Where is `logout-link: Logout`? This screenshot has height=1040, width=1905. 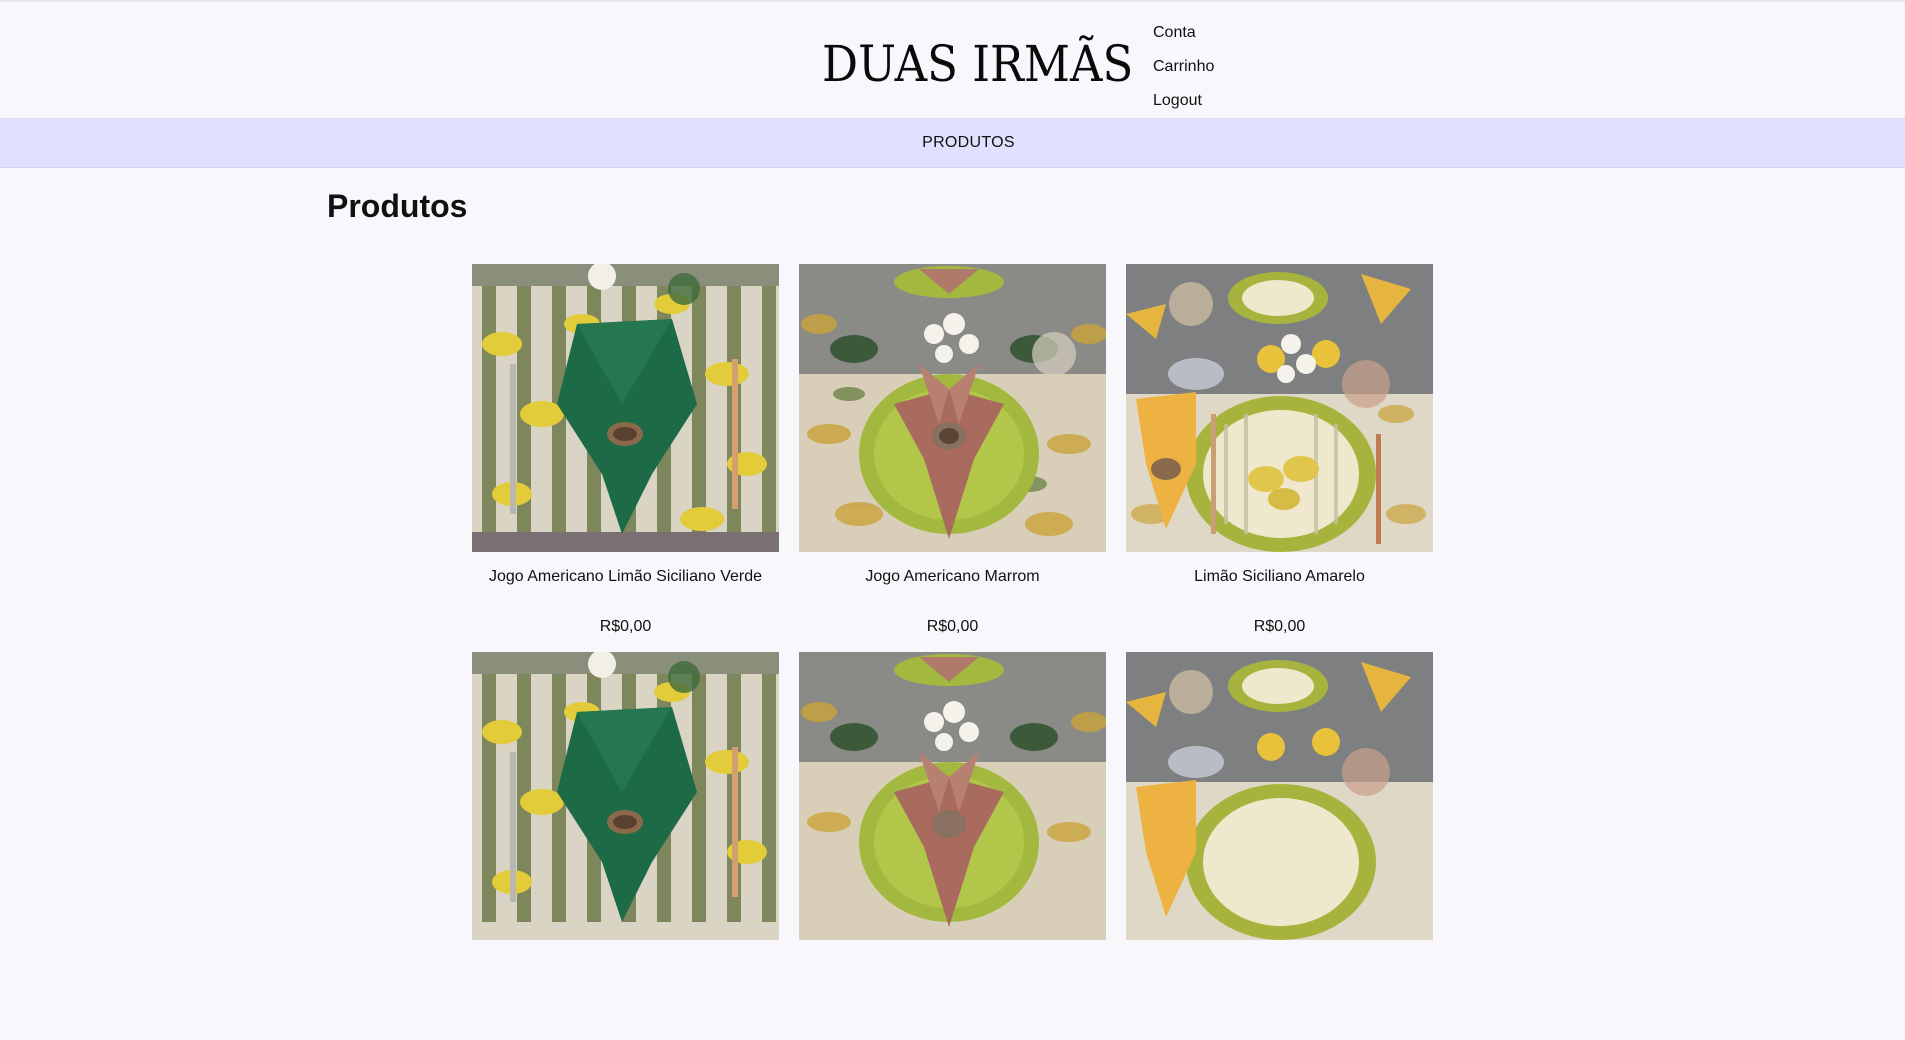
logout-link: Logout is located at coordinates (1183, 101).